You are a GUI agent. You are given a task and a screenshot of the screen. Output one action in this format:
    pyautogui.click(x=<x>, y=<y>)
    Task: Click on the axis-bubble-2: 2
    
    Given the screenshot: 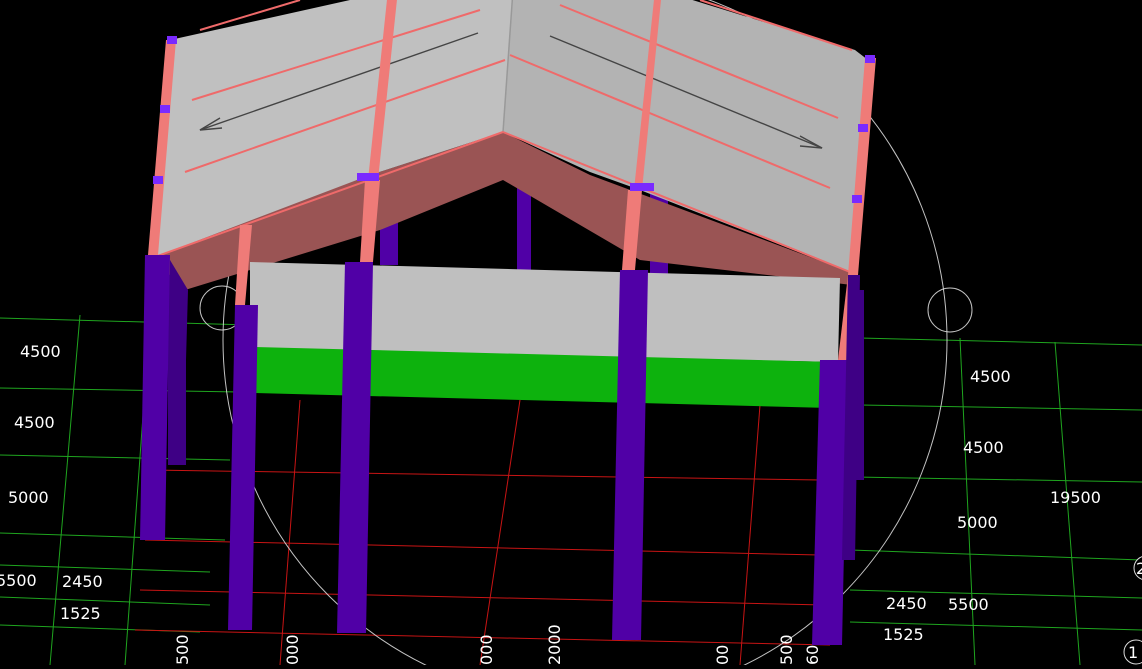 What is the action you would take?
    pyautogui.click(x=1137, y=568)
    